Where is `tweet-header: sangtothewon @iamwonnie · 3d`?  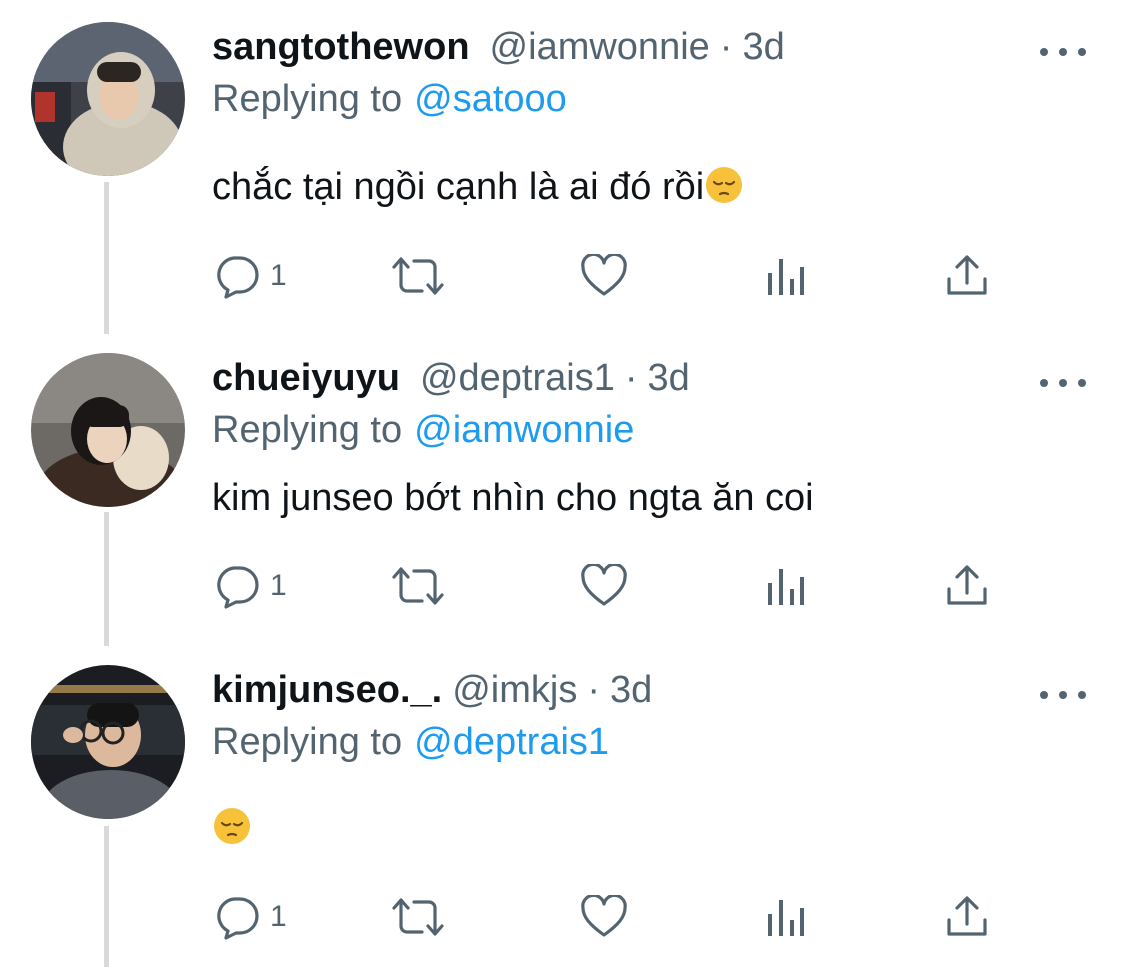
tweet-header: sangtothewon @iamwonnie · 3d is located at coordinates (498, 47).